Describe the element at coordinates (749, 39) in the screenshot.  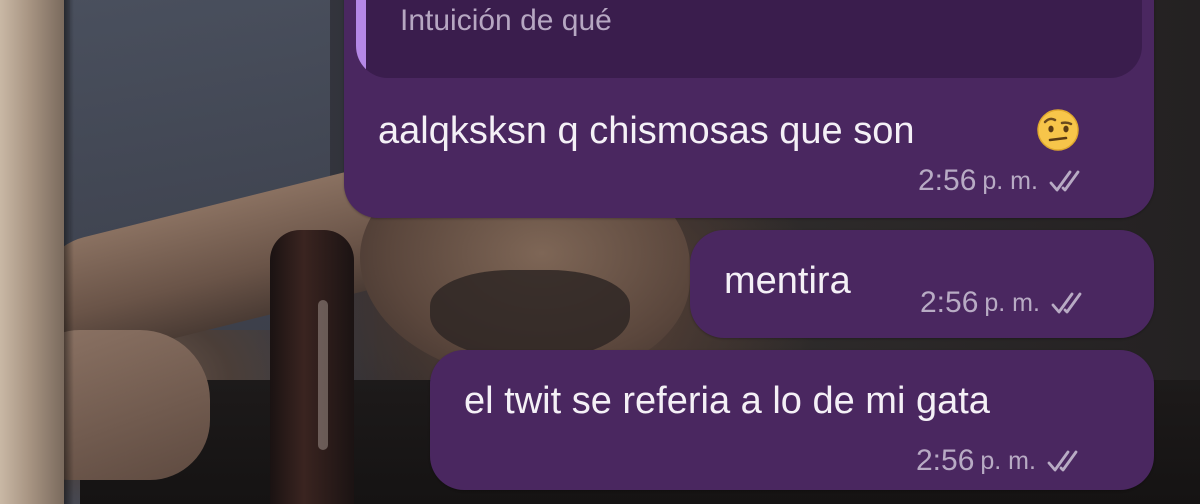
I see `quoted-reply: Intuición de qué` at that location.